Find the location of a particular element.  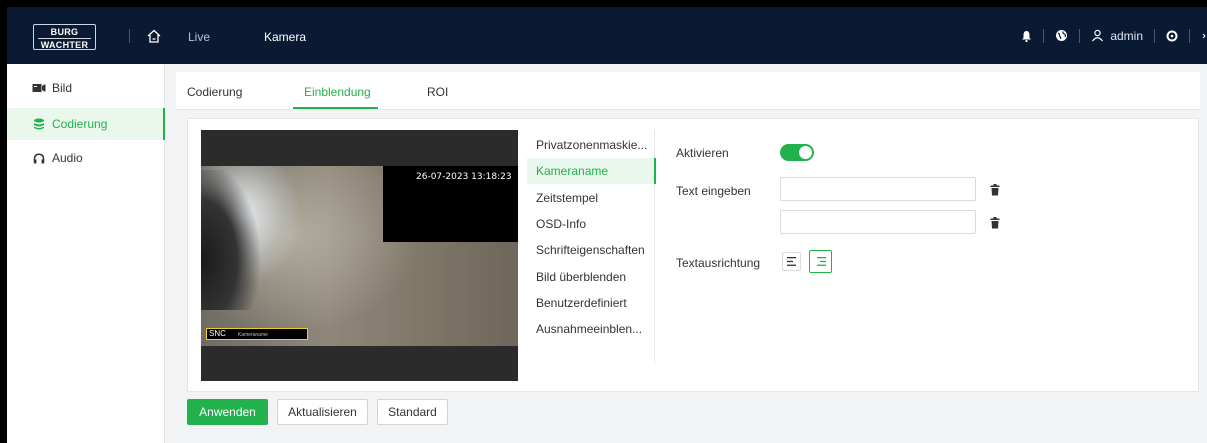

text-input-label: Text eingeben is located at coordinates (713, 191).